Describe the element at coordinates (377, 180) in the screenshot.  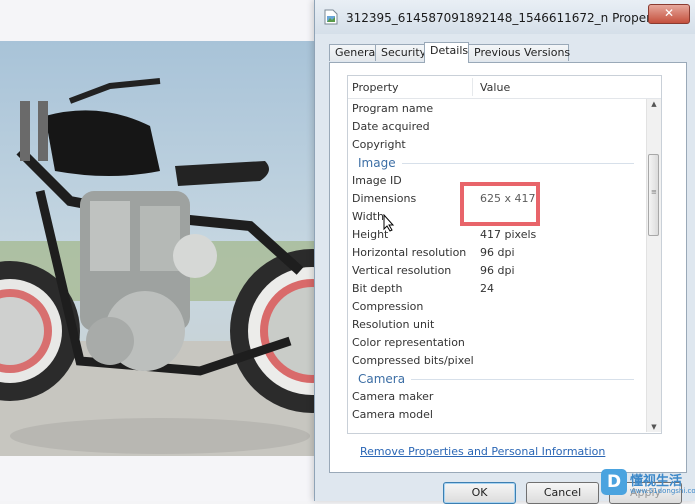
I see `property-name: Image ID` at that location.